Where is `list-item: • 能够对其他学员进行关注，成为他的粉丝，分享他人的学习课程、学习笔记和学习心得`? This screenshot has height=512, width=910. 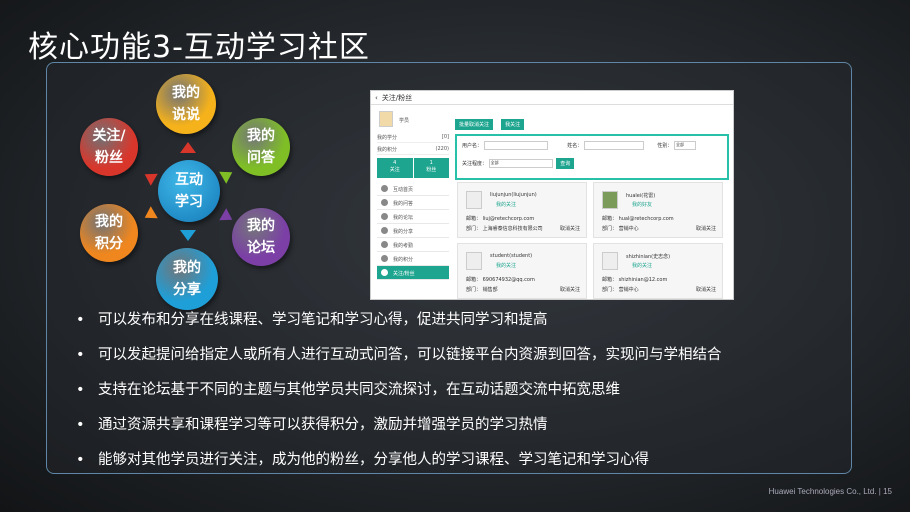 list-item: • 能够对其他学员进行关注，成为他的粉丝，分享他人的学习课程、学习笔记和学习心得 is located at coordinates (362, 460).